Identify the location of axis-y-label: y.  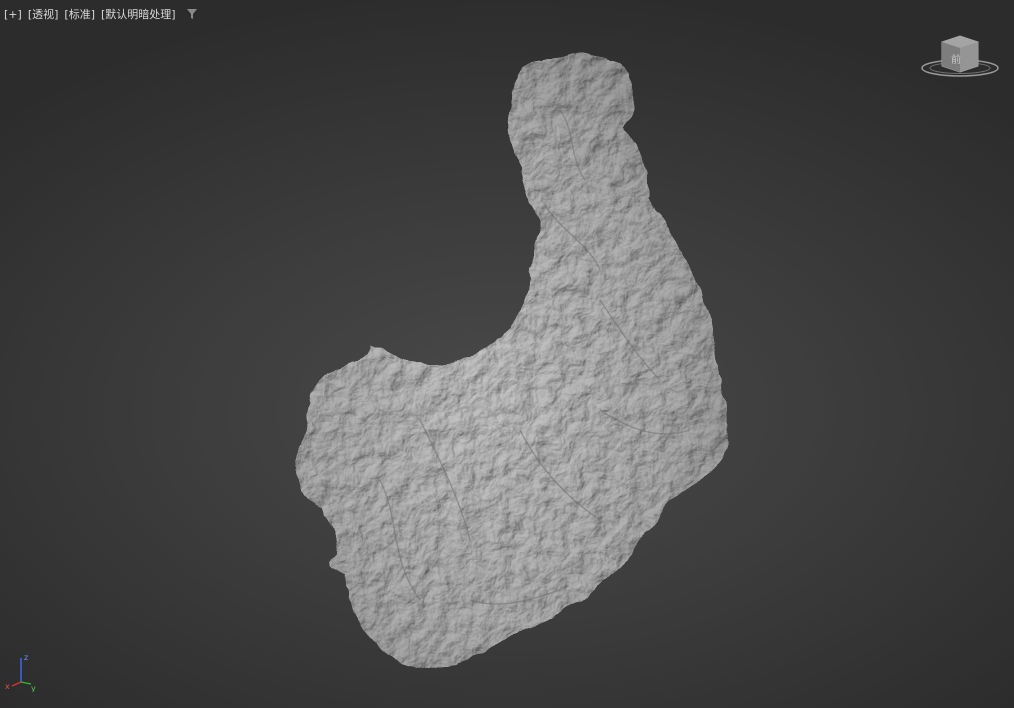
(33, 688).